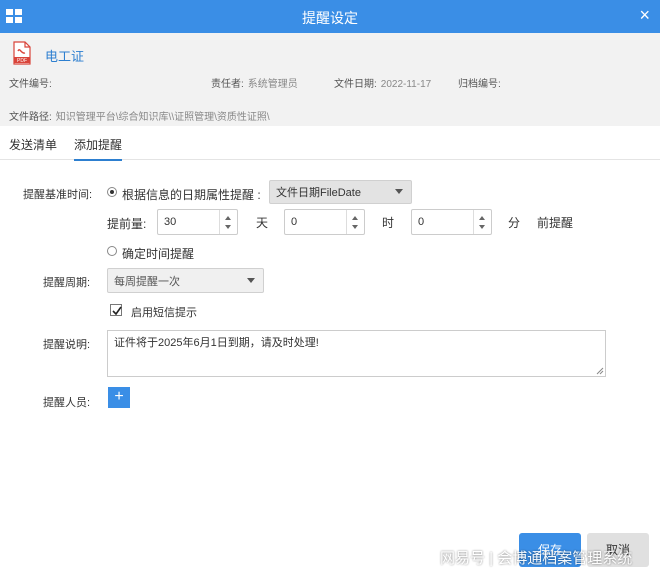 The image size is (660, 575). Describe the element at coordinates (406, 84) in the screenshot. I see `file-date-value: 2022-11-17` at that location.